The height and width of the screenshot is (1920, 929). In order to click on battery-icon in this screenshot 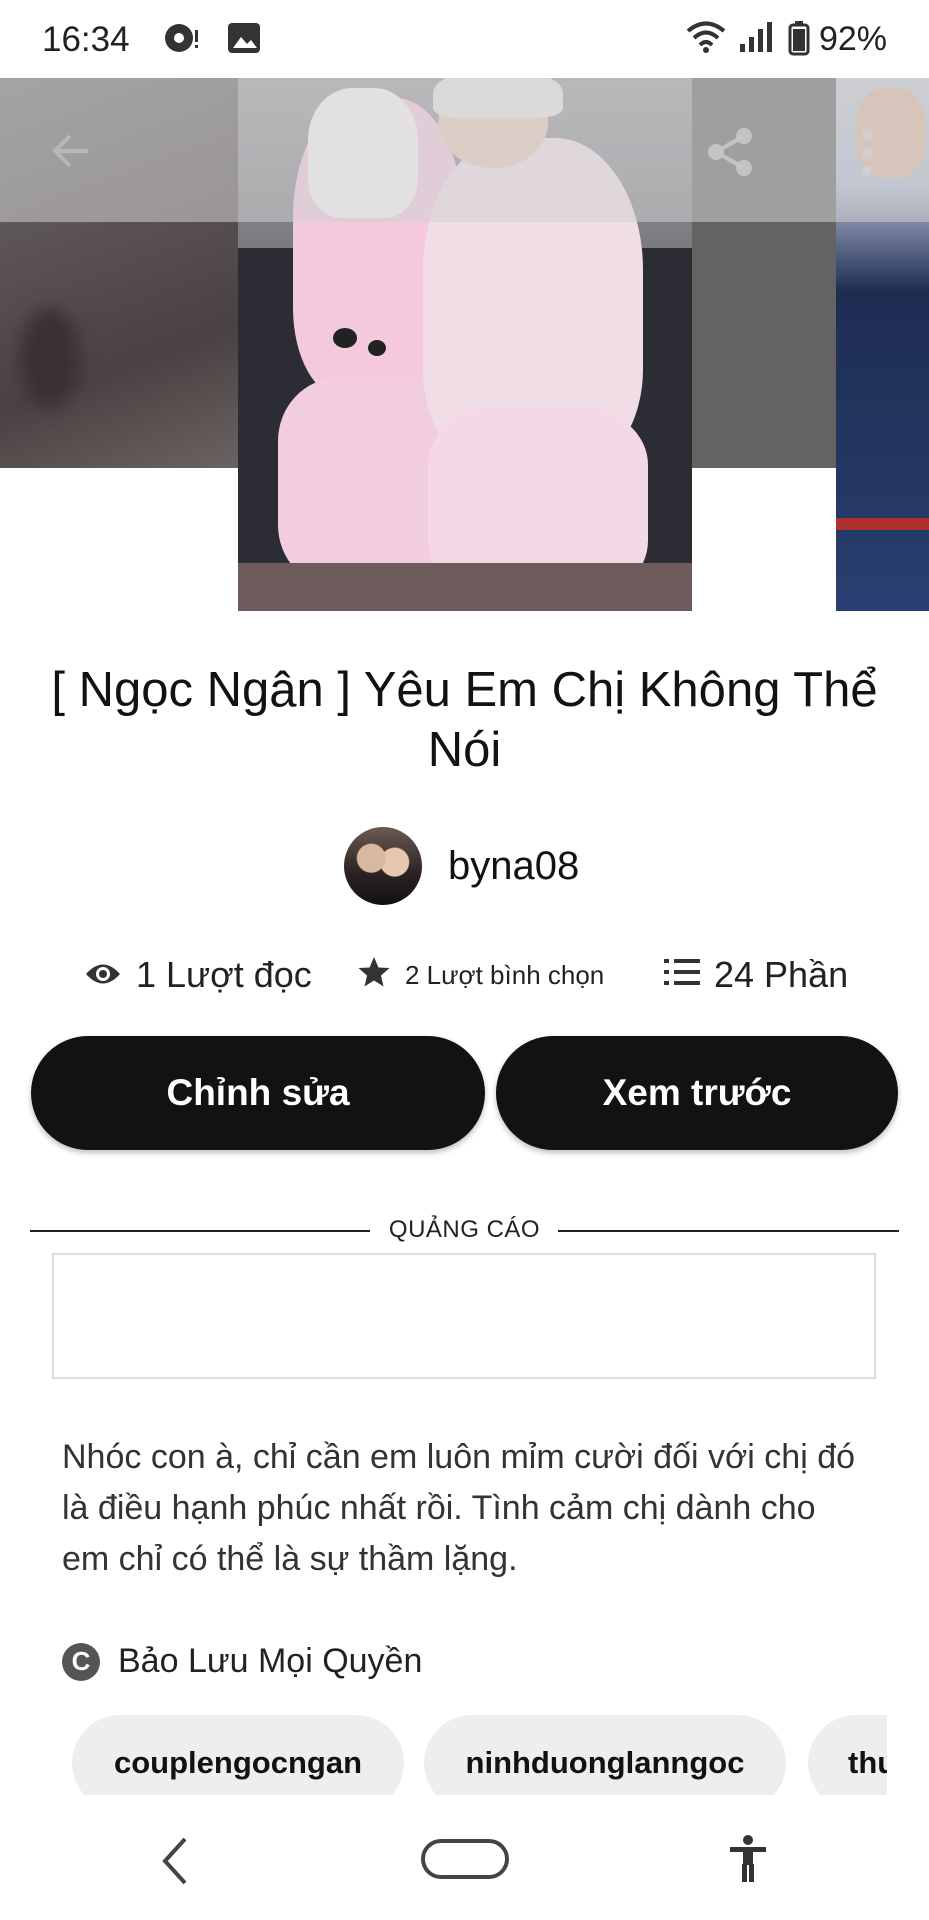, I will do `click(799, 40)`.